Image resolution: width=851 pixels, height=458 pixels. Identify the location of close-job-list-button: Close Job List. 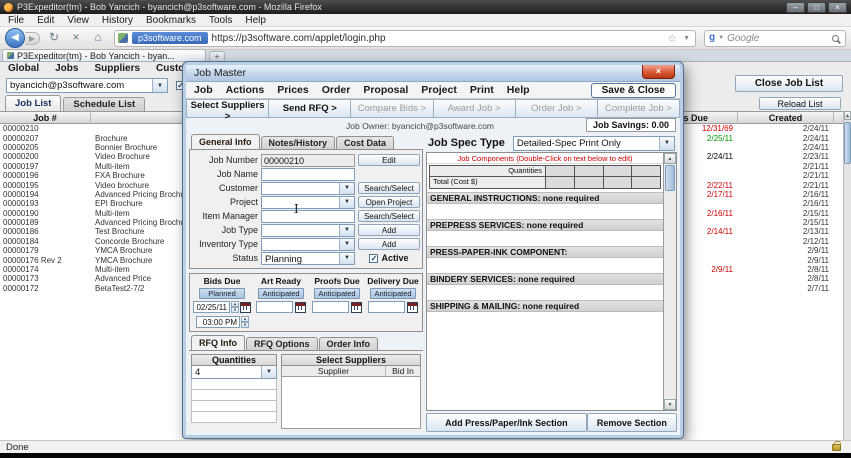
(789, 83).